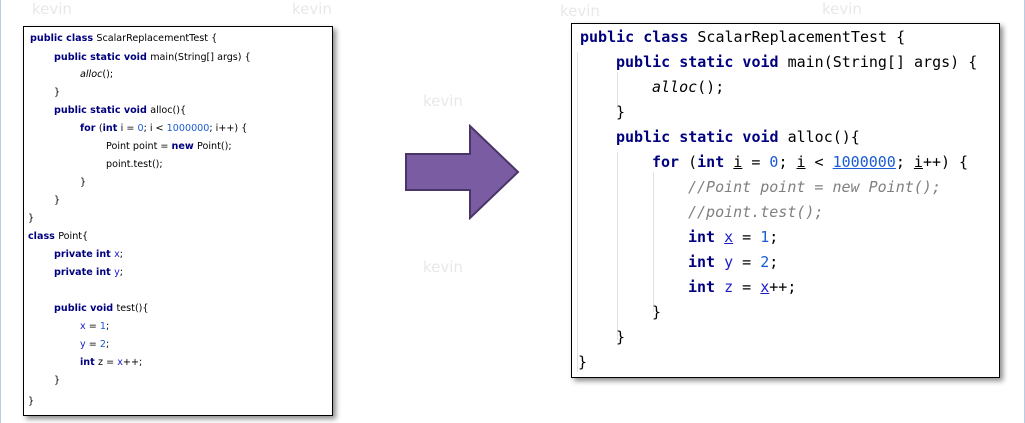 The image size is (1025, 423). I want to click on code-line: int x = 1;, so click(733, 237).